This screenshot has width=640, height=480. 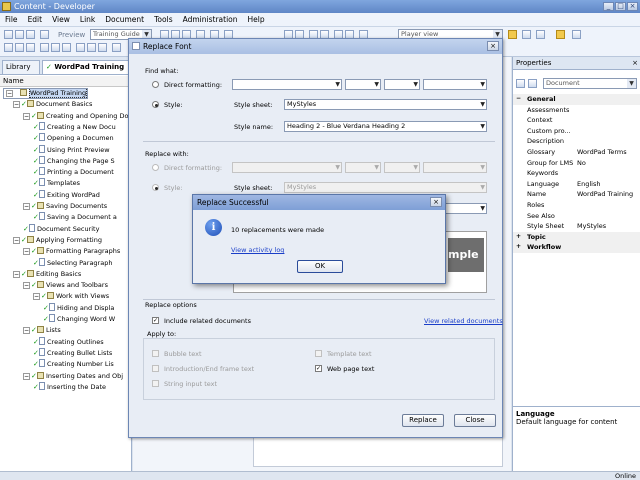 I want to click on find-size-select: ▼, so click(x=363, y=84).